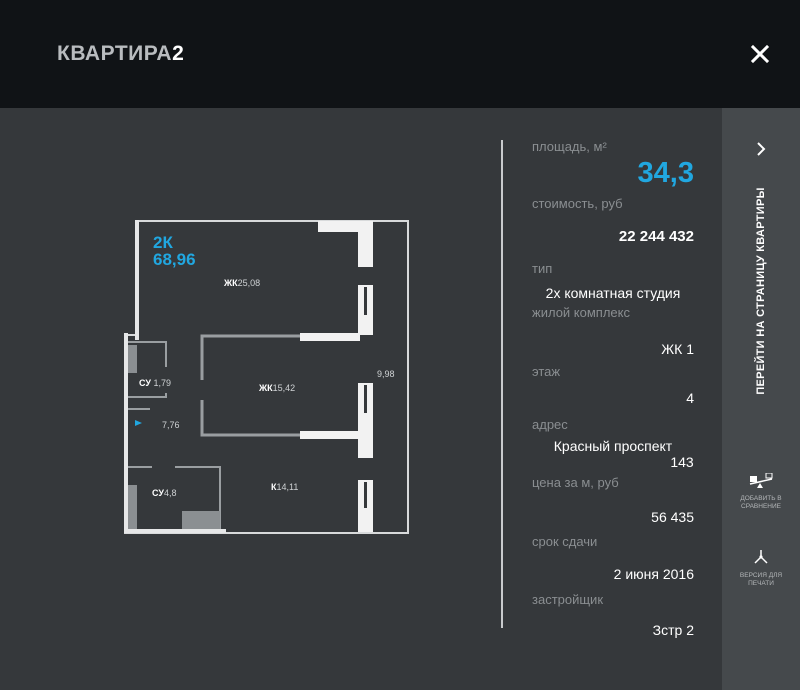 Image resolution: width=800 pixels, height=690 pixels. Describe the element at coordinates (569, 146) in the screenshot. I see `area-label: площадь, м²` at that location.